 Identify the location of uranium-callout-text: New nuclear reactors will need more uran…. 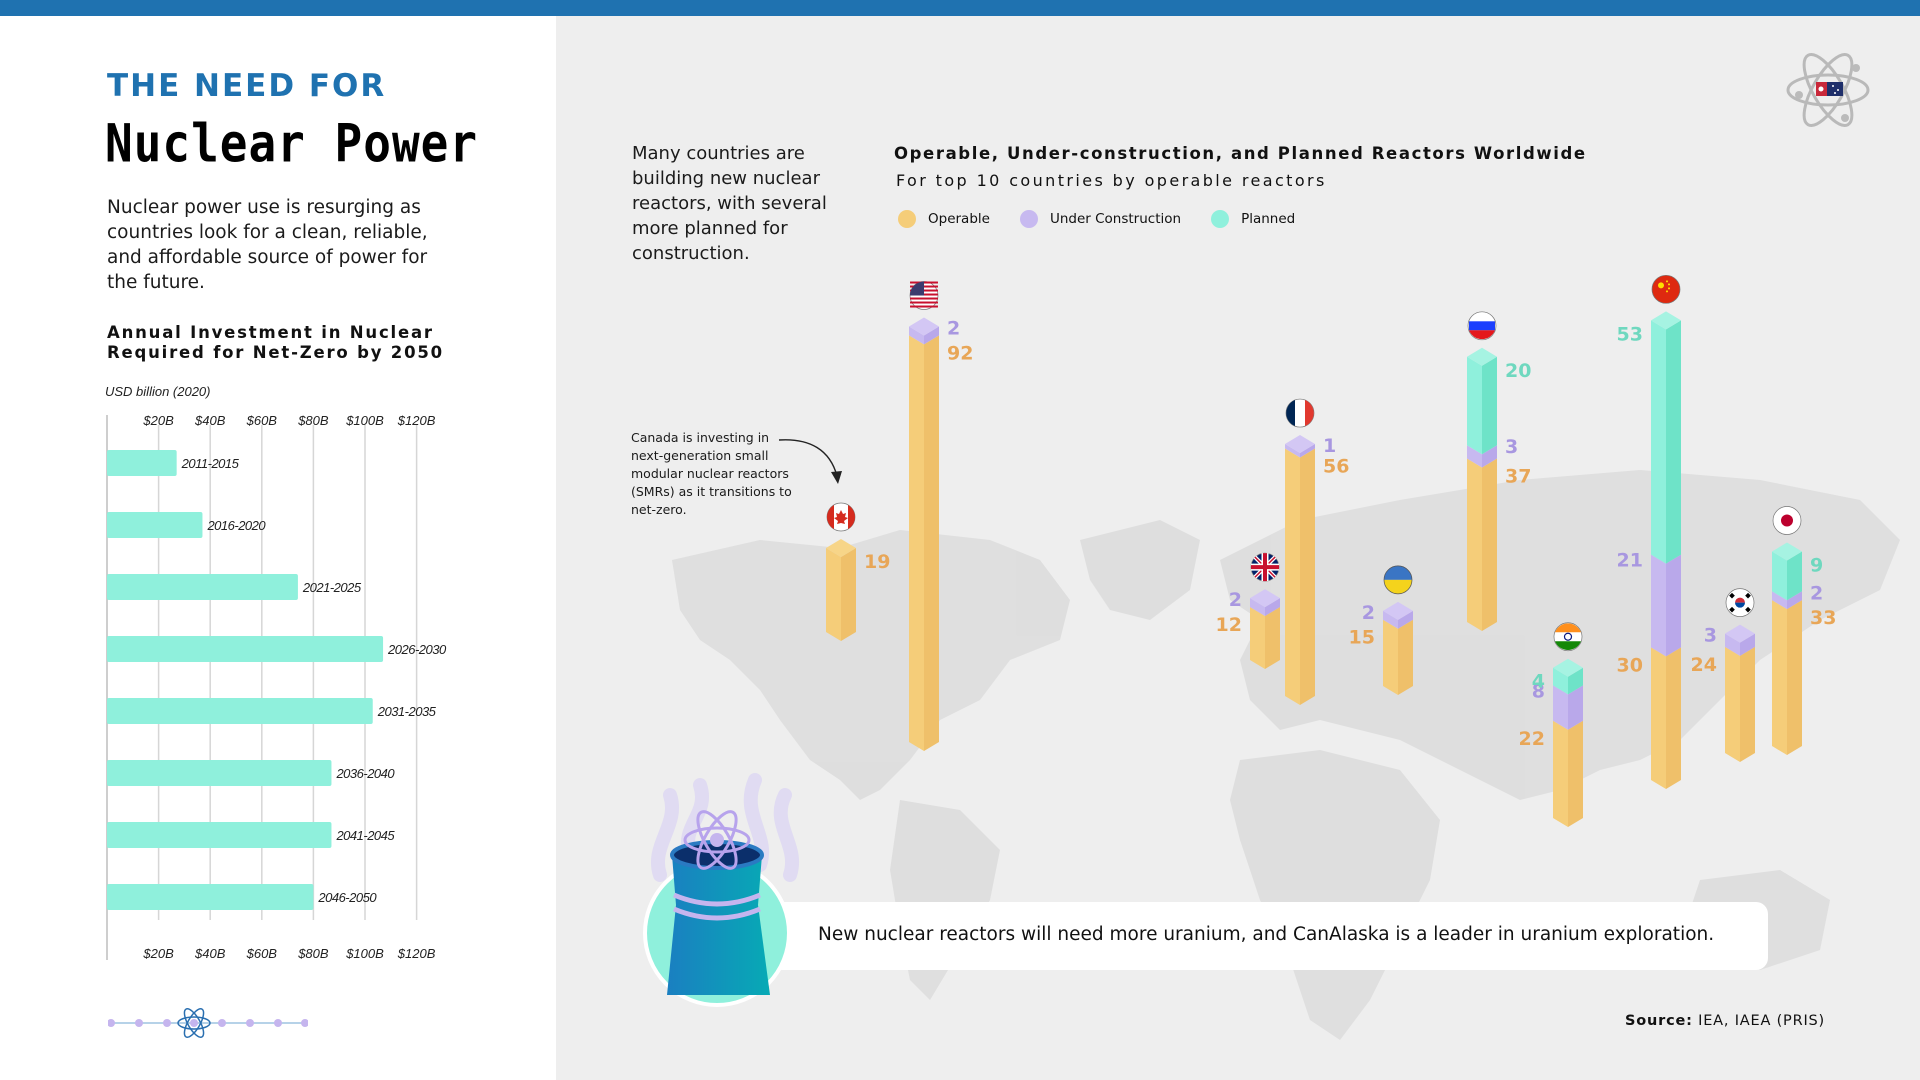
(1266, 934).